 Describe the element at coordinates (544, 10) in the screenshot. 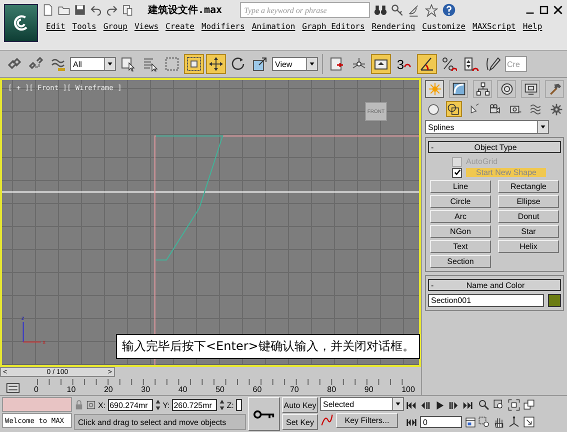

I see `maximize-icon` at that location.